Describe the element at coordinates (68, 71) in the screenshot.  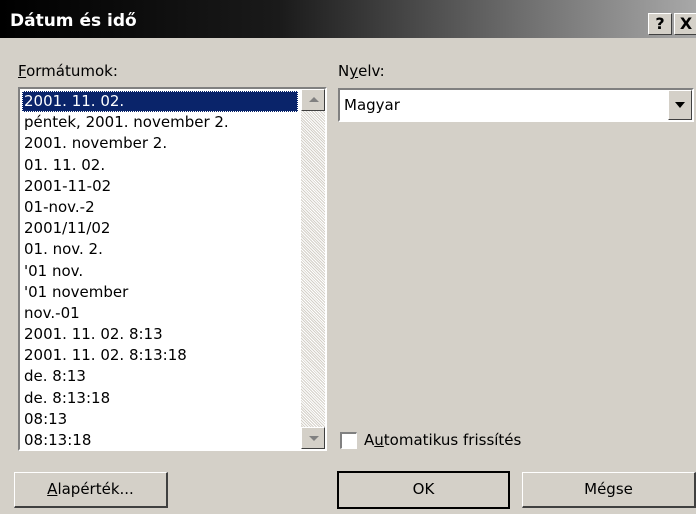
I see `formats-label: Formátumok:` at that location.